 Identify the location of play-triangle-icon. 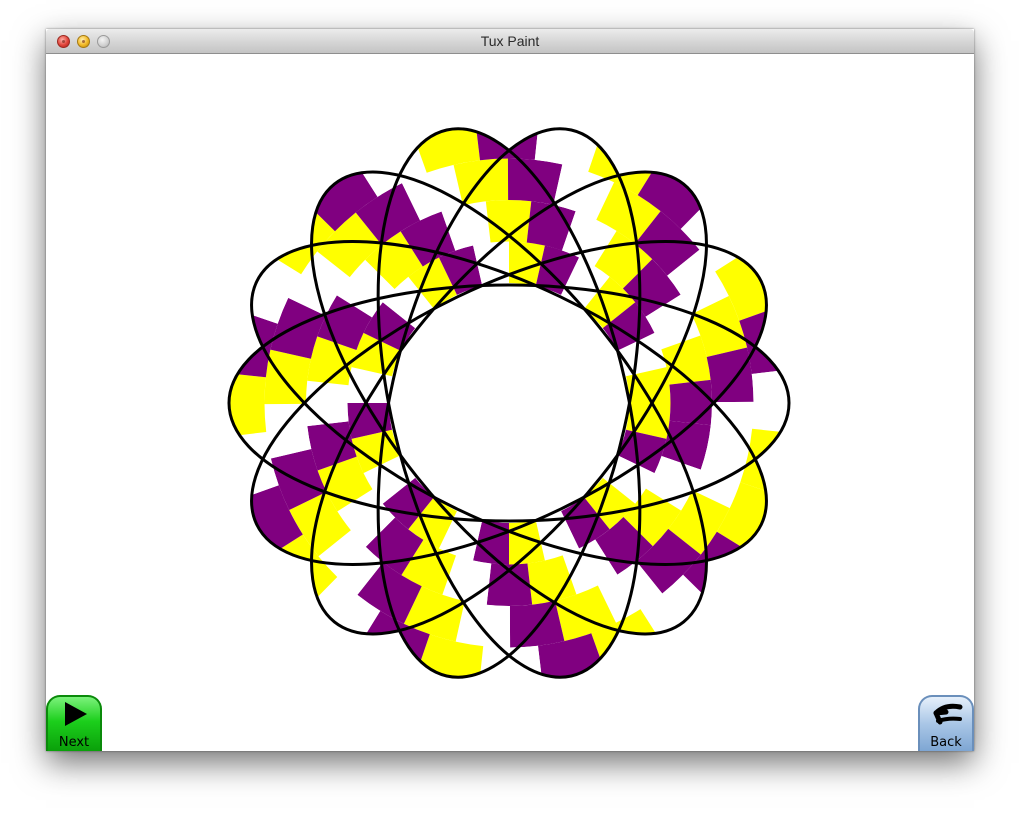
(76, 714).